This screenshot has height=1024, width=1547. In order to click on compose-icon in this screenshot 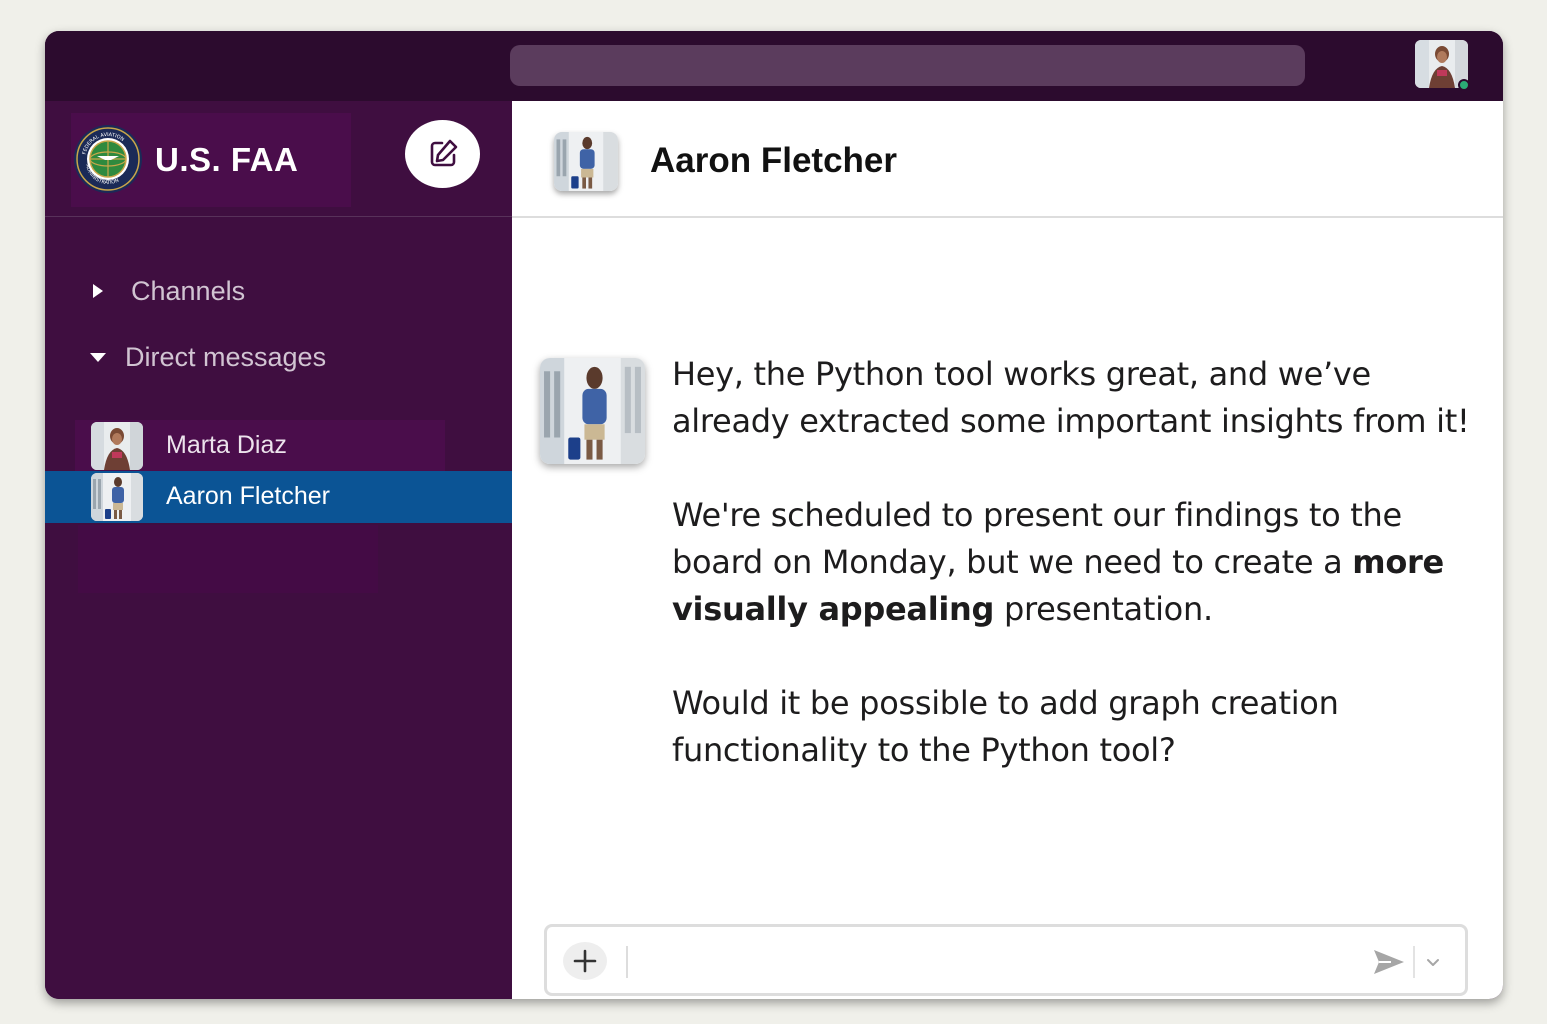, I will do `click(443, 153)`.